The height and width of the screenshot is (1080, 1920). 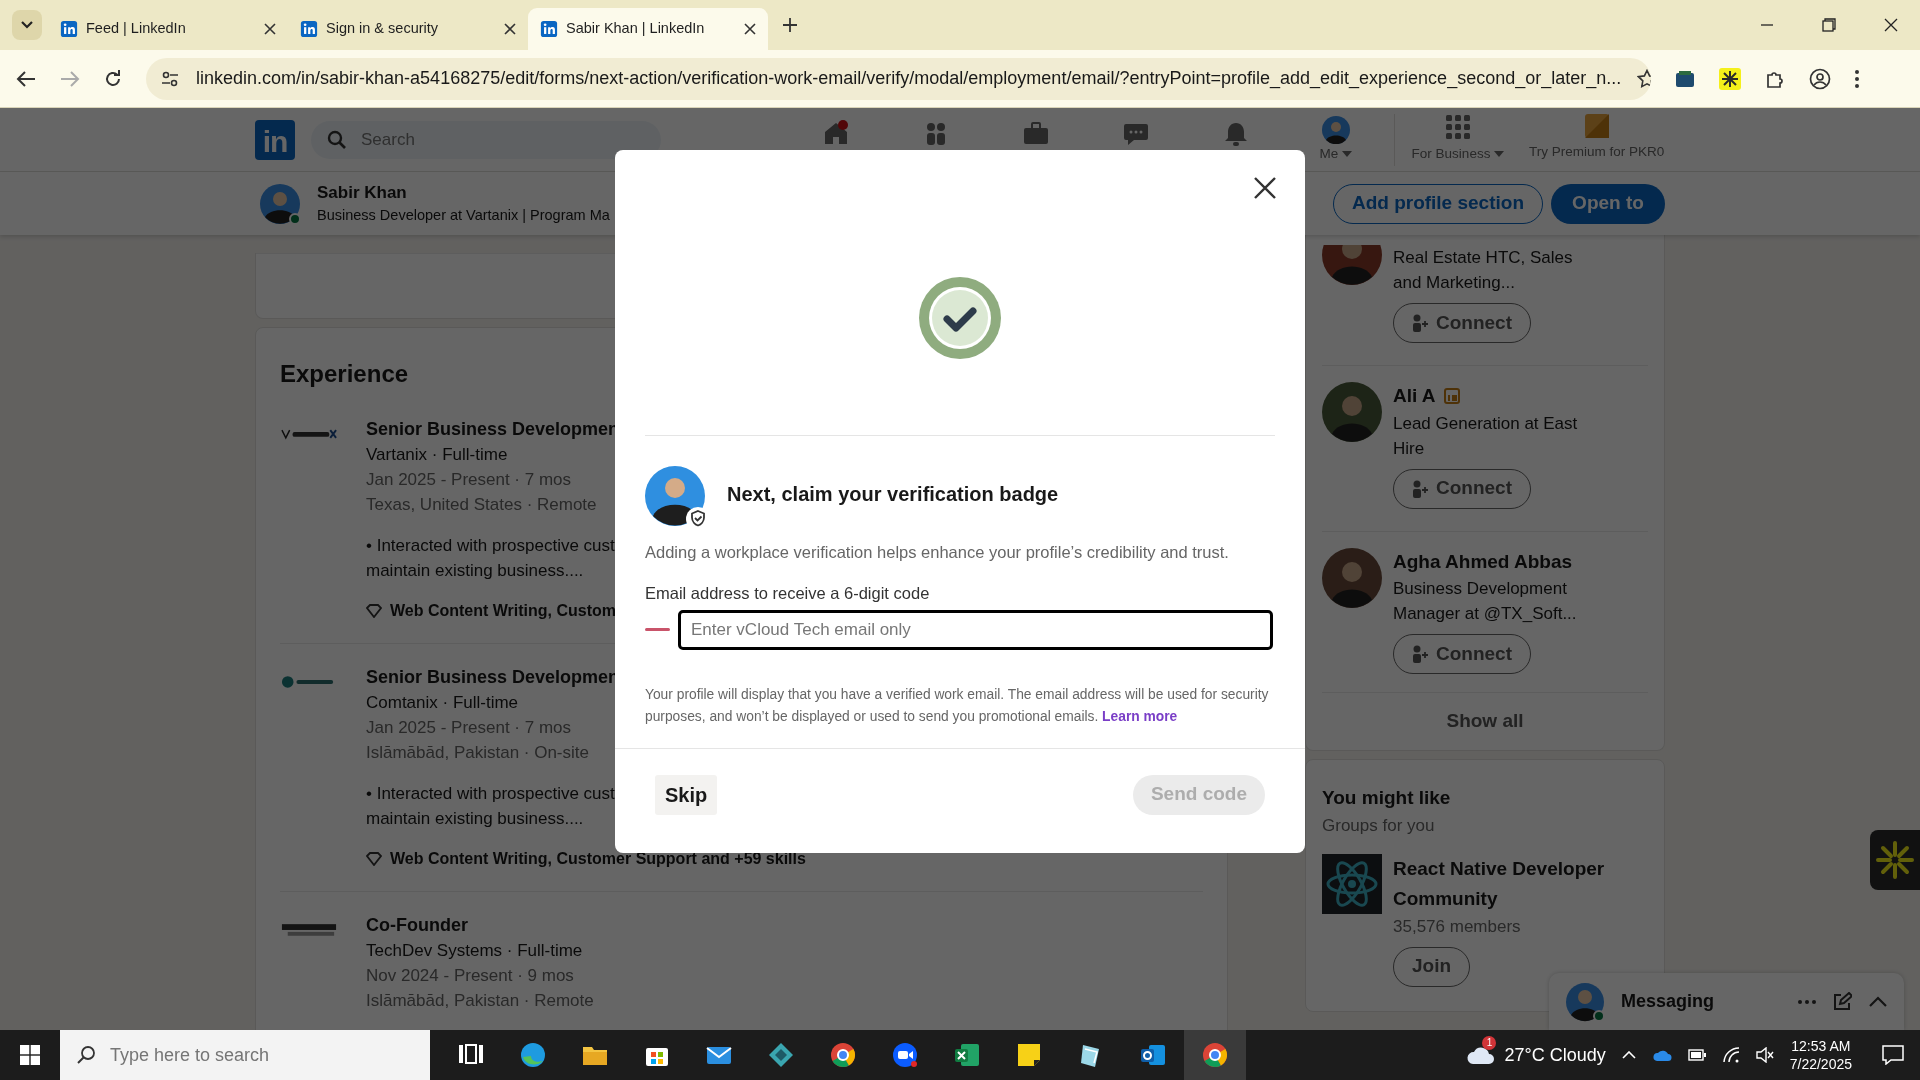 I want to click on group-name: React Native Developer Community, so click(x=1520, y=883).